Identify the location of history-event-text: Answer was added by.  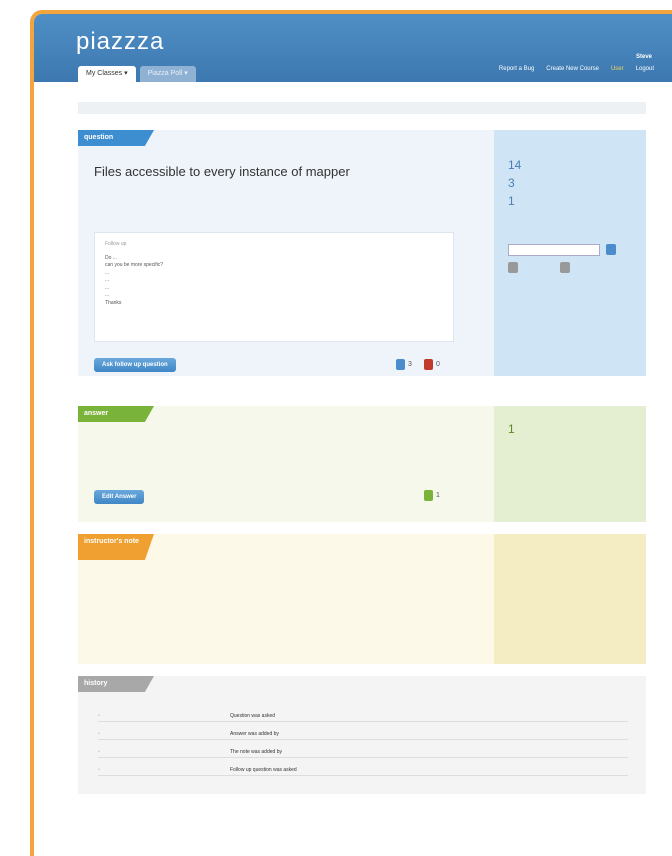
(254, 734).